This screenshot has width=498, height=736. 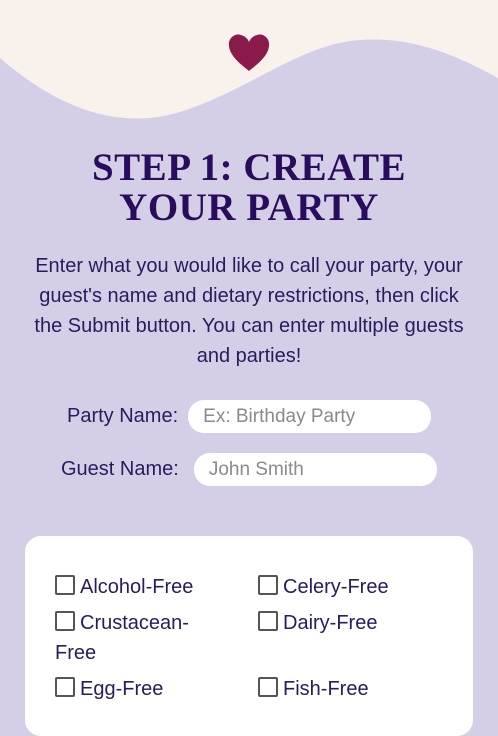 I want to click on restriction-label: Fish-Free, so click(x=326, y=689).